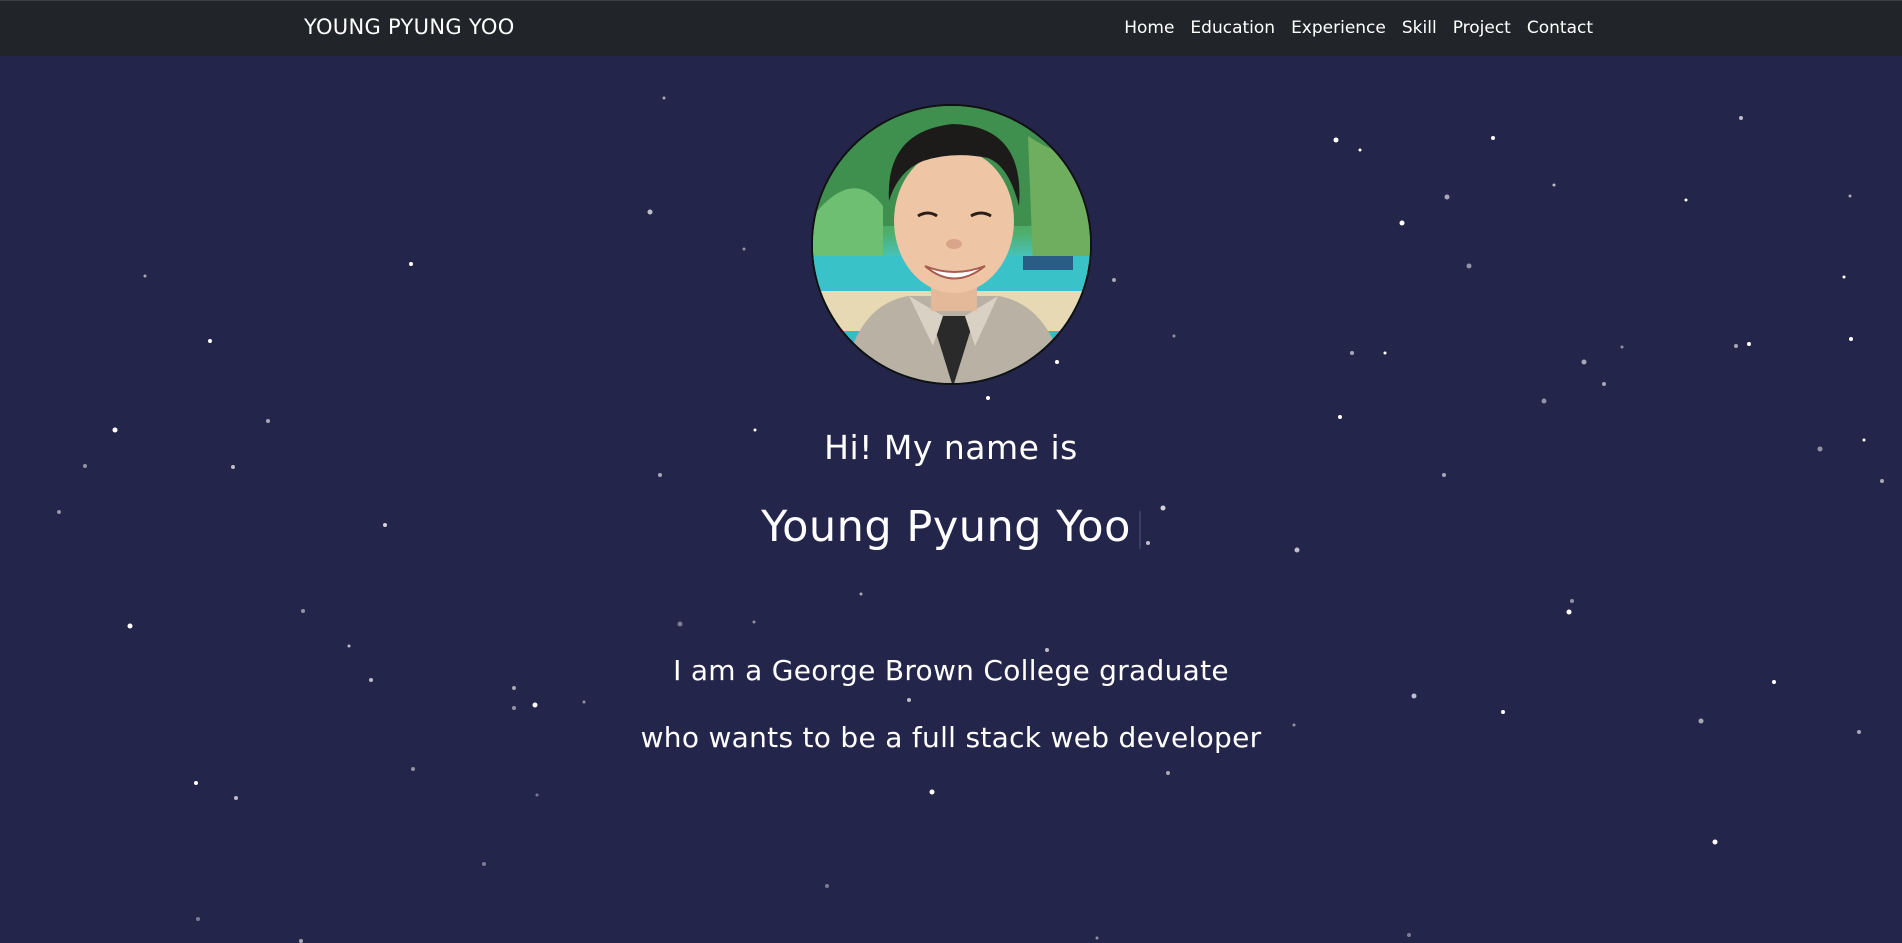  Describe the element at coordinates (946, 527) in the screenshot. I see `hero-name-text: Young Pyung Yoo` at that location.